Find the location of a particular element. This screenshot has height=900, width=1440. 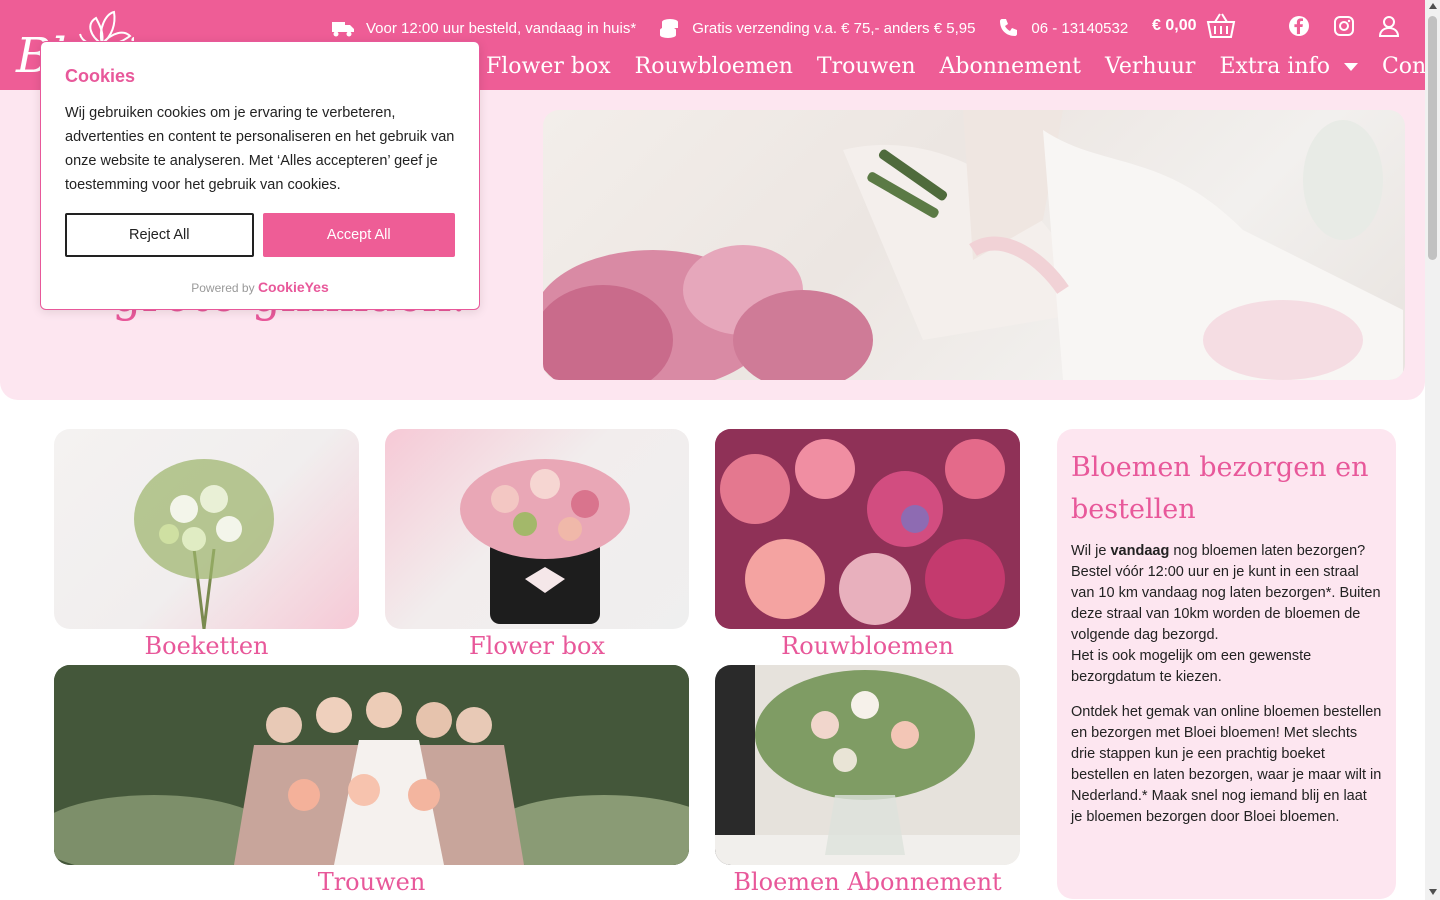

vase-illustration is located at coordinates (867, 765).